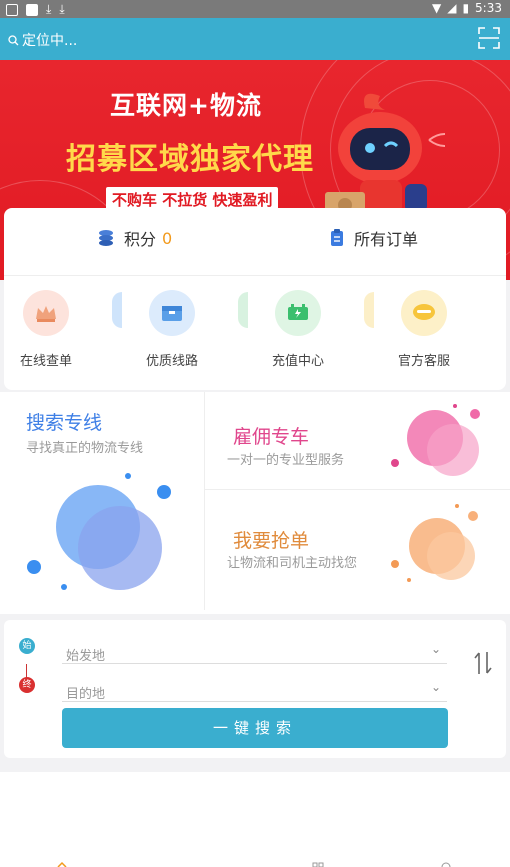 Image resolution: width=510 pixels, height=867 pixels. I want to click on menu-item-label: 优质线路, so click(171, 361).